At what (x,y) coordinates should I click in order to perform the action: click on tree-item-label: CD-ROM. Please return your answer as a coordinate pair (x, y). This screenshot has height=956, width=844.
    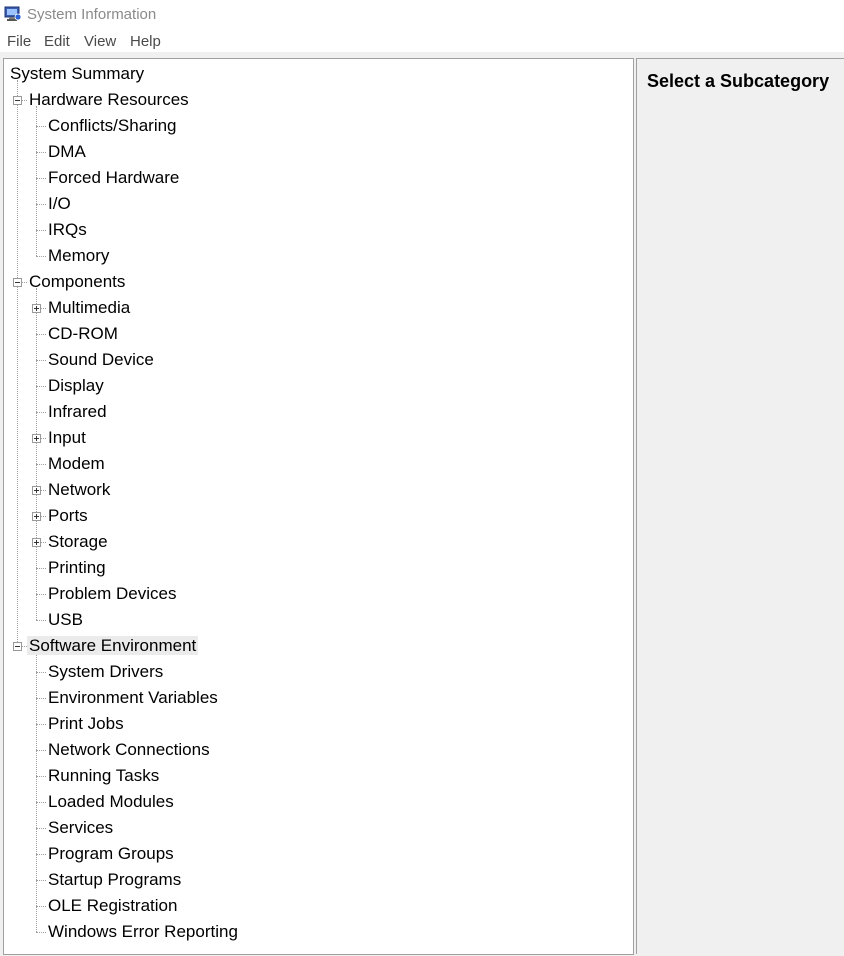
    Looking at the image, I should click on (83, 333).